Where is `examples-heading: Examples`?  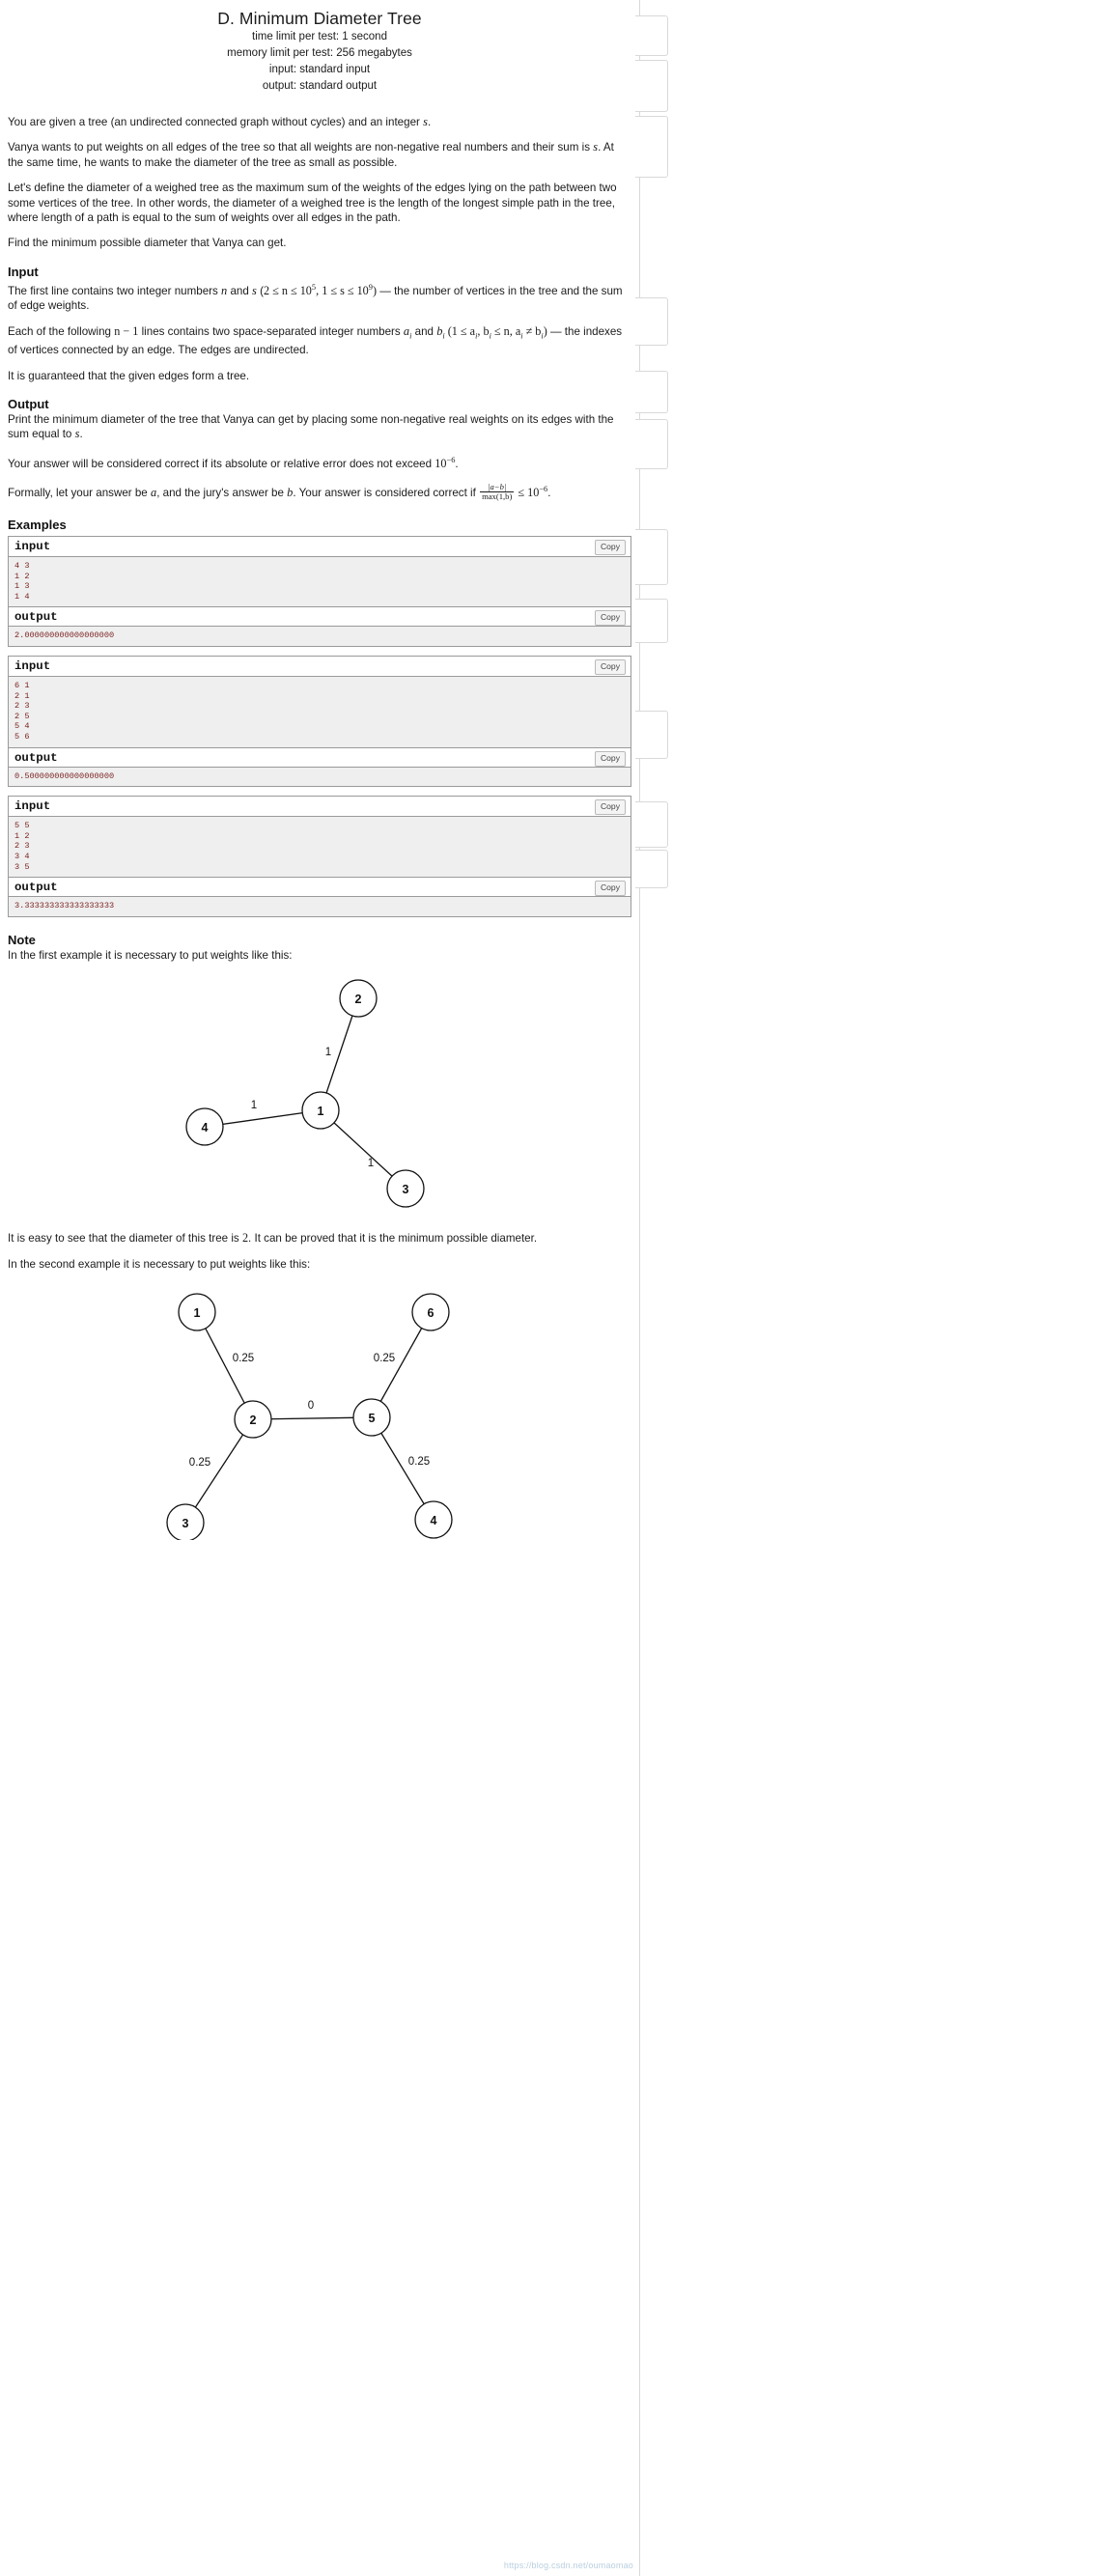
examples-heading: Examples is located at coordinates (37, 526).